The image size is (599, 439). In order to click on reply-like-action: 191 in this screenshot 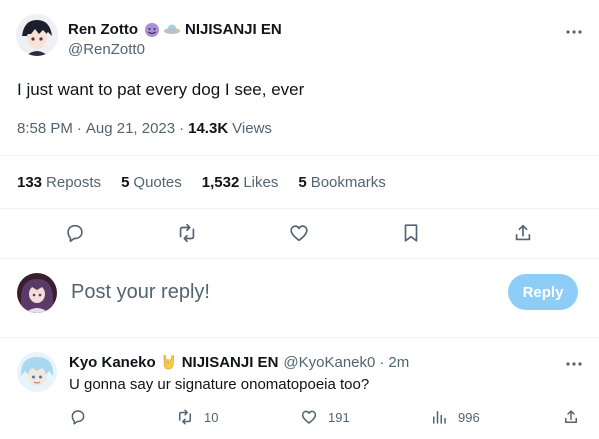, I will do `click(325, 417)`.